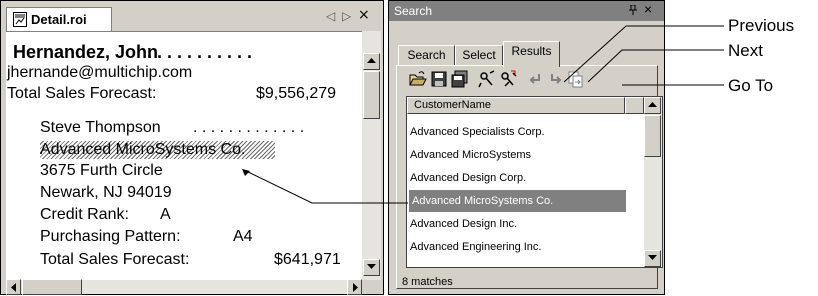 The width and height of the screenshot is (818, 296). What do you see at coordinates (531, 54) in the screenshot?
I see `tab-results: Results` at bounding box center [531, 54].